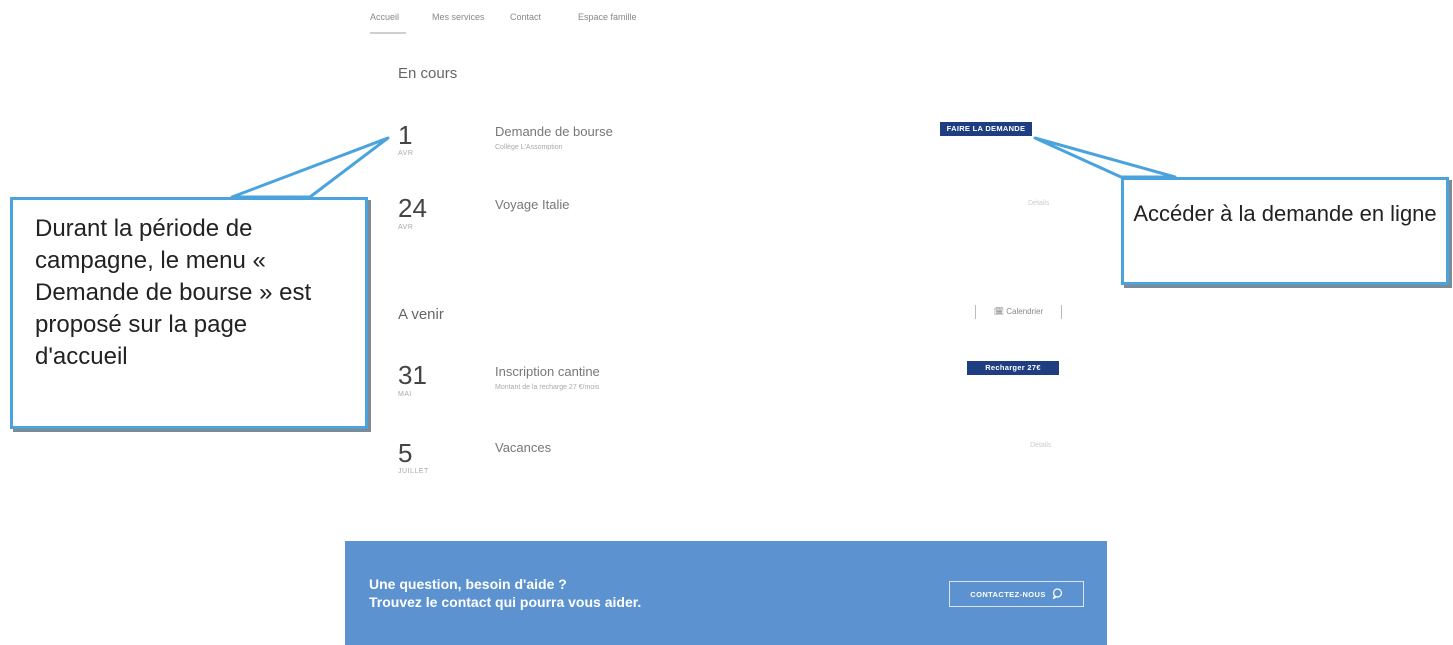 Image resolution: width=1453 pixels, height=645 pixels. Describe the element at coordinates (1285, 231) in the screenshot. I see `annotation-callout-right: Accéder à la demande en ligne` at that location.